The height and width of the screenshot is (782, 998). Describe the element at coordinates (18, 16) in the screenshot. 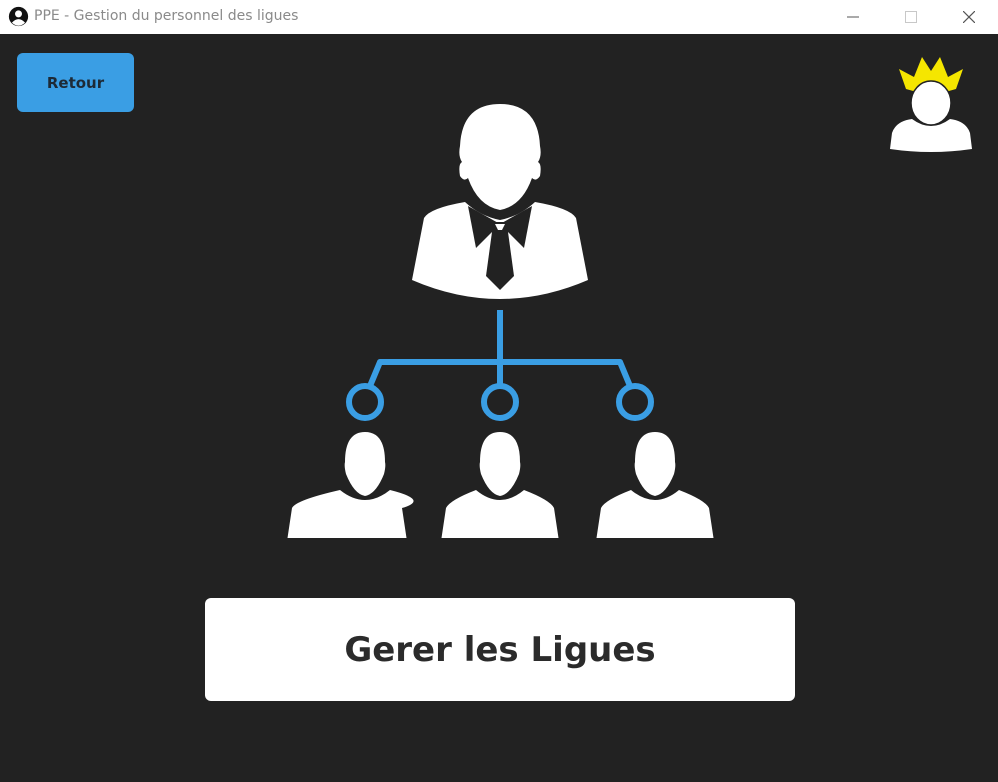

I see `user-circle-icon` at that location.